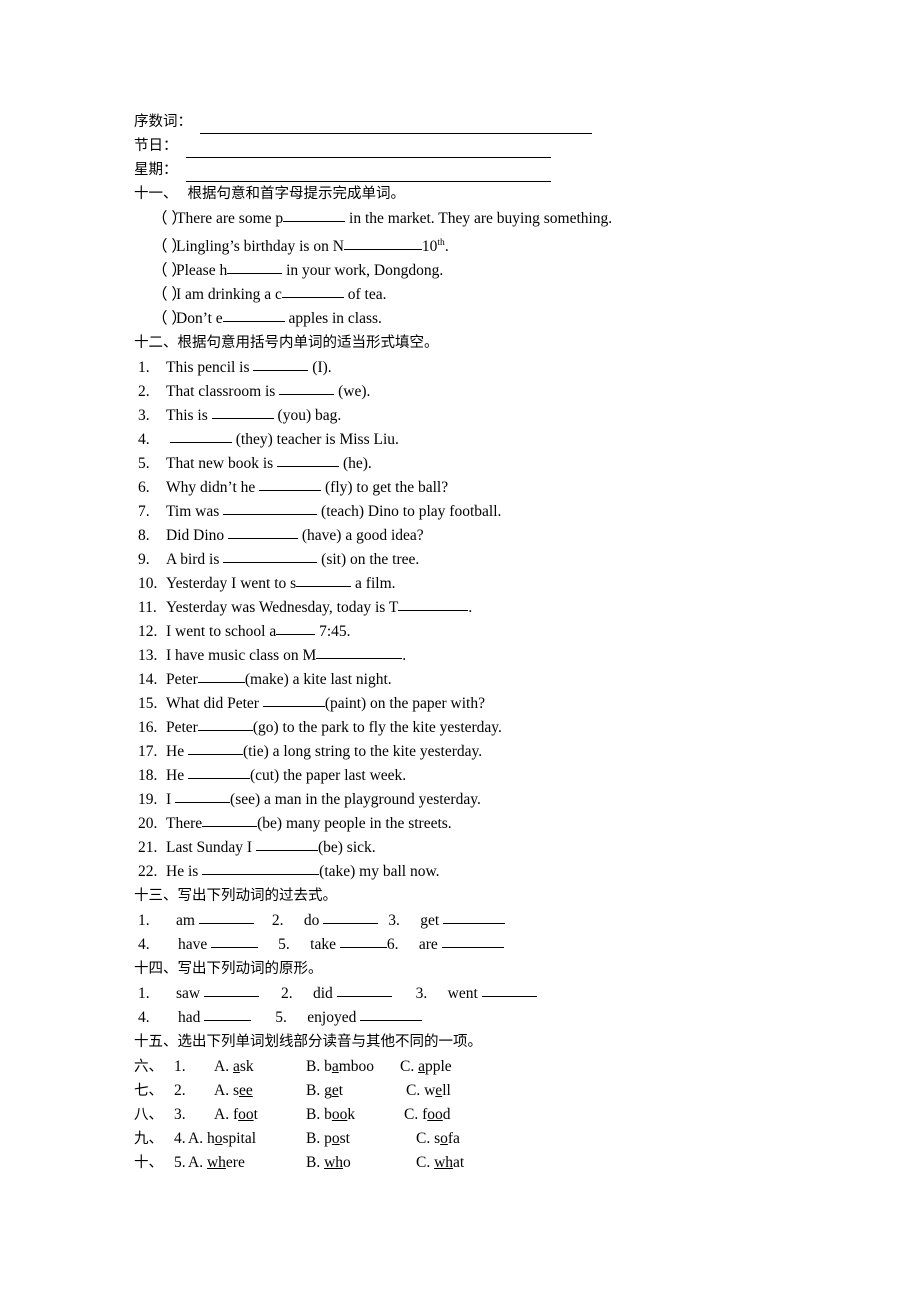  I want to click on underlined-letters: o, so click(335, 1139).